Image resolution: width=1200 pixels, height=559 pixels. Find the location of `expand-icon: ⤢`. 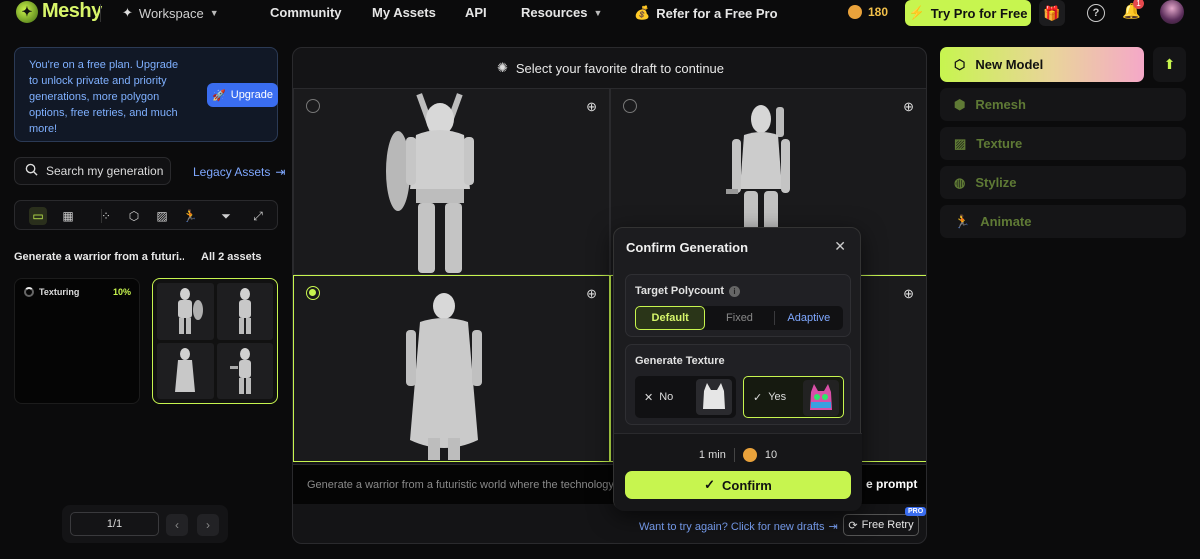

expand-icon: ⤢ is located at coordinates (258, 216).